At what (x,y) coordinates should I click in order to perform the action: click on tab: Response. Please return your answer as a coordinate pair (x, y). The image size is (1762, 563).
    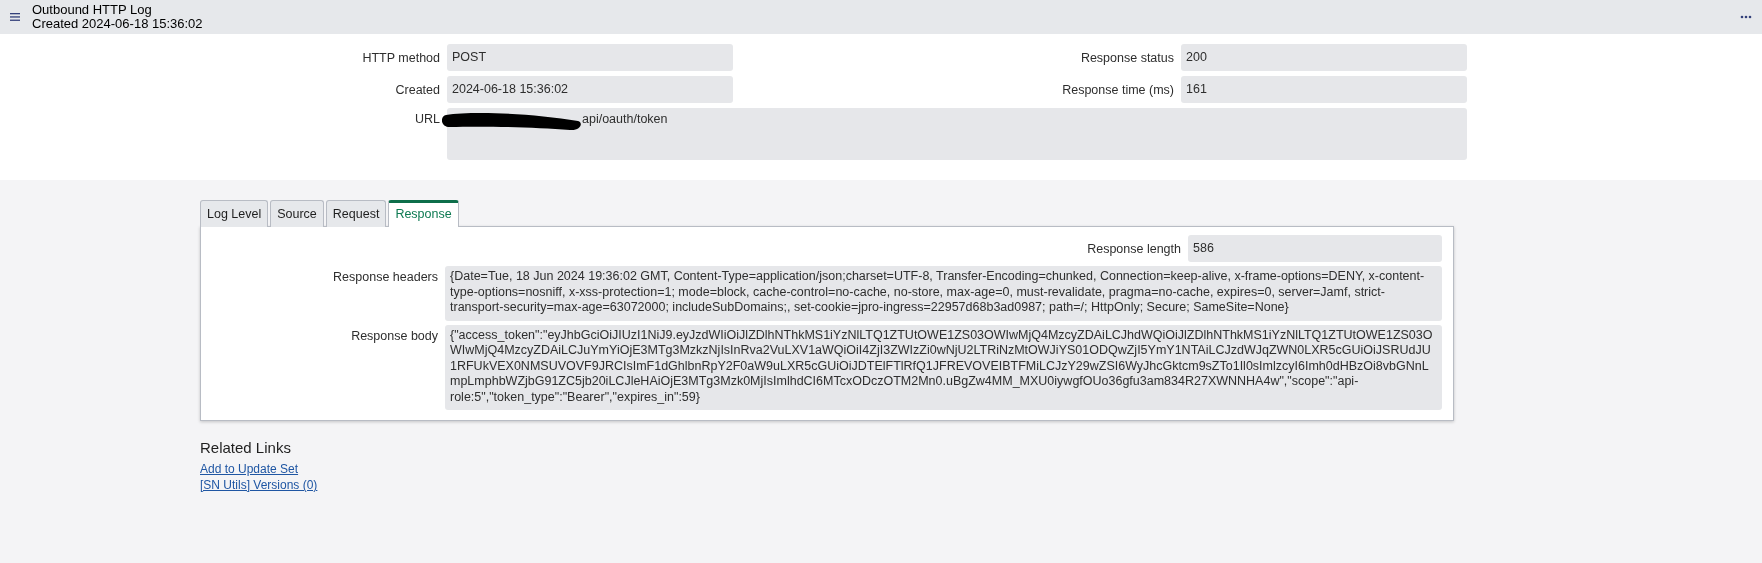
    Looking at the image, I should click on (423, 213).